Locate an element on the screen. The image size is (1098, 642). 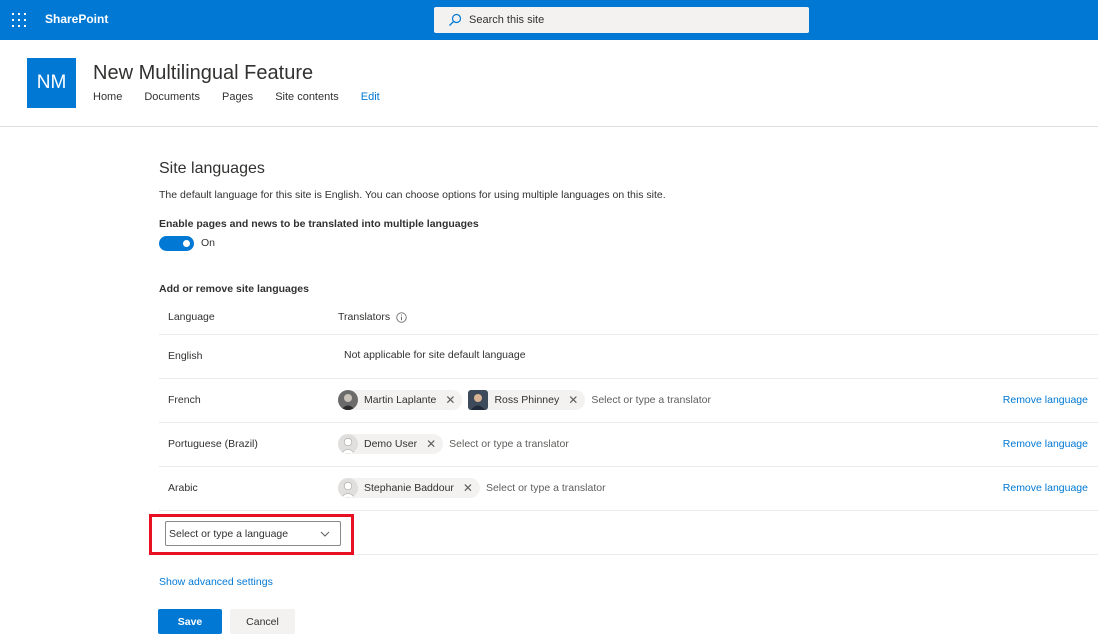
translator-name: Demo User is located at coordinates (391, 444).